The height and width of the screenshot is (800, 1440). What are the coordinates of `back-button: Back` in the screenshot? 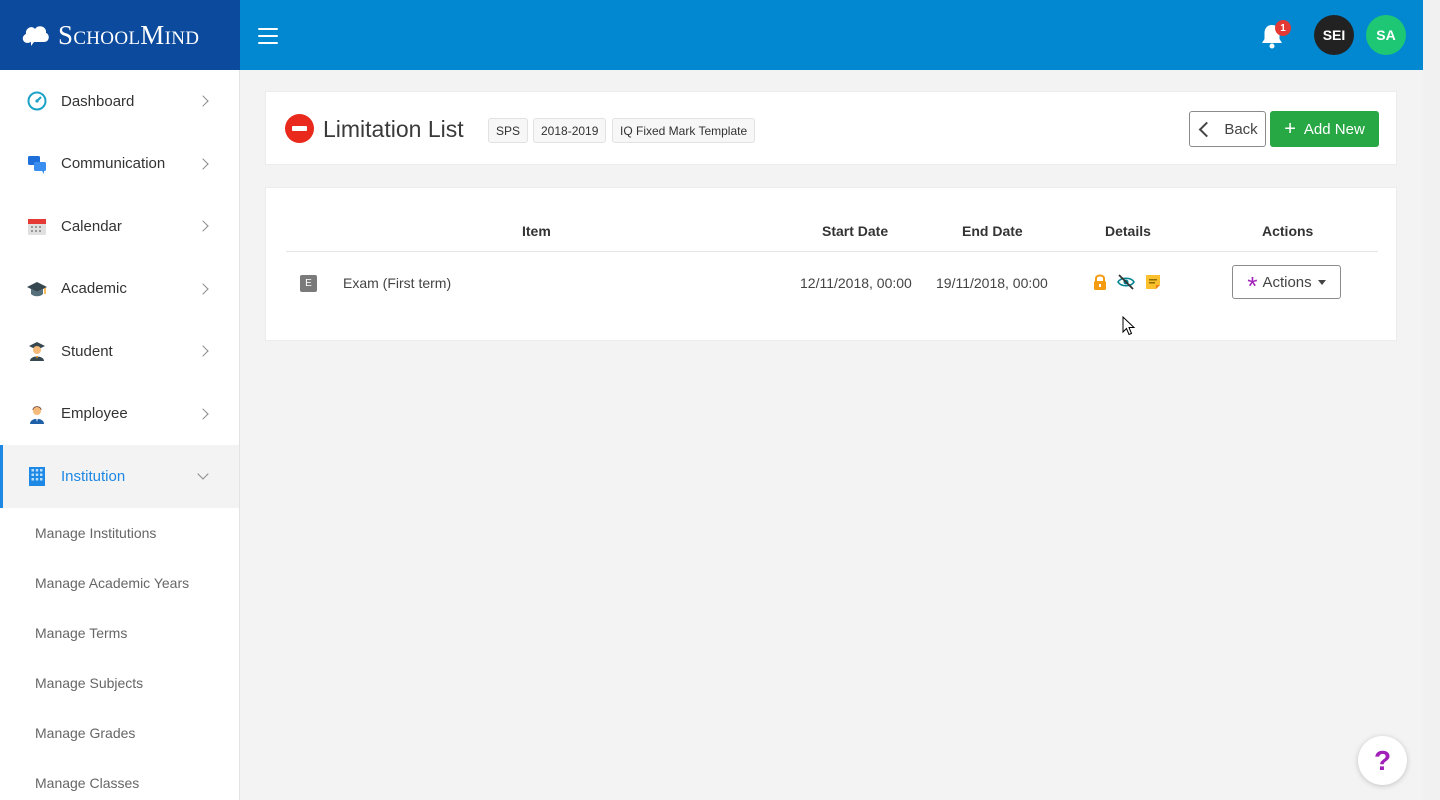 It's located at (1227, 129).